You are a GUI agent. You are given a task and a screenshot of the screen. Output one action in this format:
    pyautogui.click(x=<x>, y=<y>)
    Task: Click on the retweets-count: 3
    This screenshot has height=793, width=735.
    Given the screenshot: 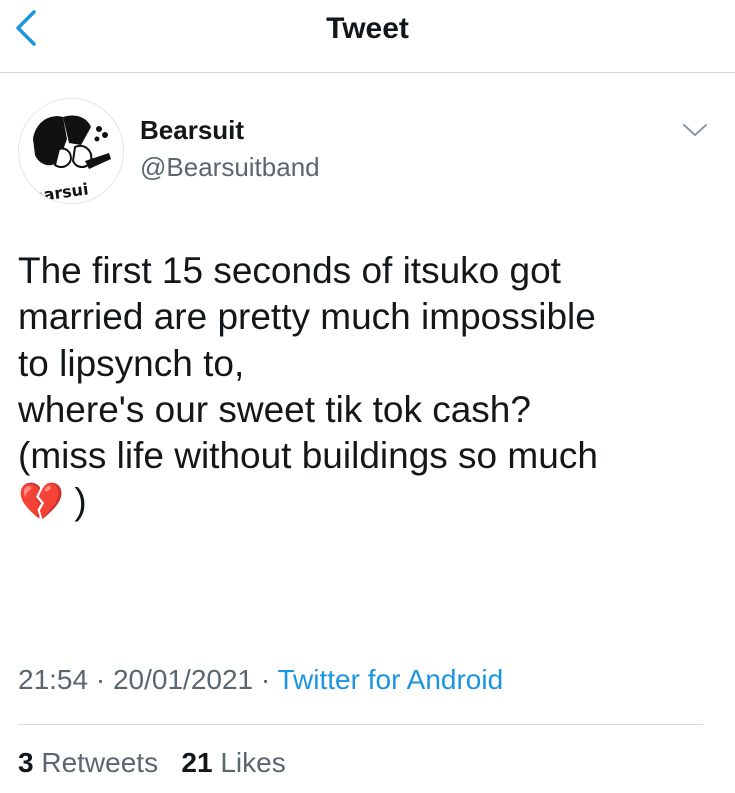 What is the action you would take?
    pyautogui.click(x=26, y=762)
    